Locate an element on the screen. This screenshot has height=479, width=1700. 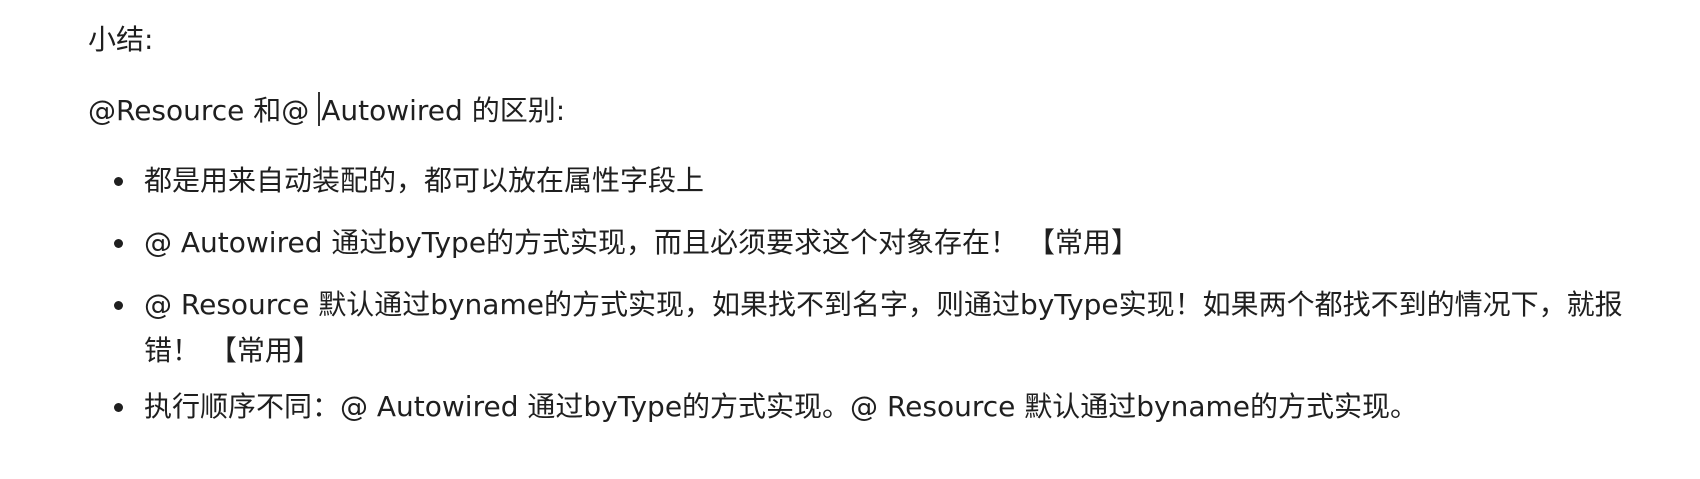
list-item-text: 都是用来自动装配的，都可以放在属性字段上 is located at coordinates (424, 180).